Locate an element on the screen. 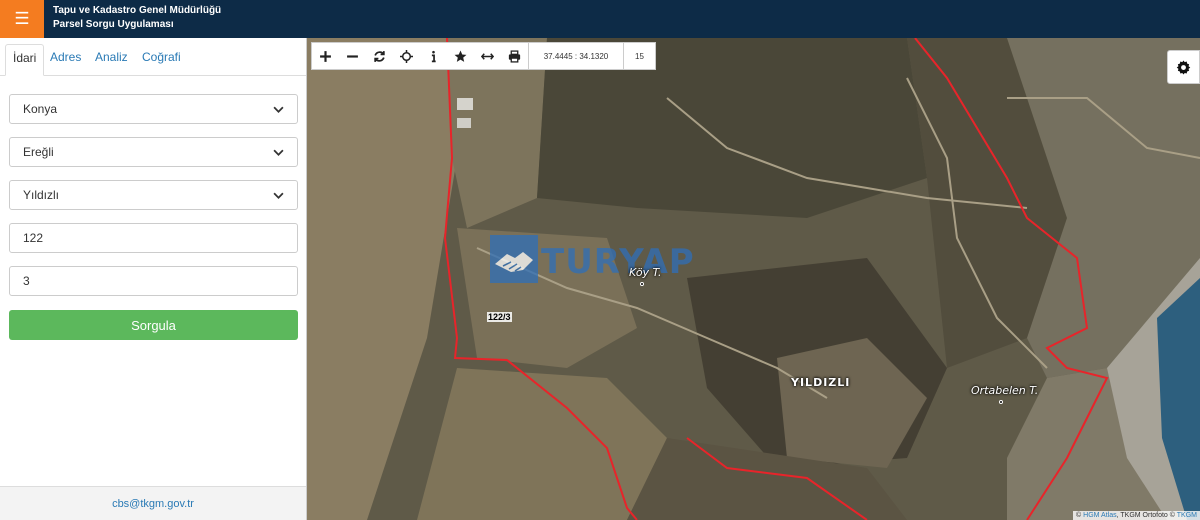  zoom-in-button is located at coordinates (325, 56).